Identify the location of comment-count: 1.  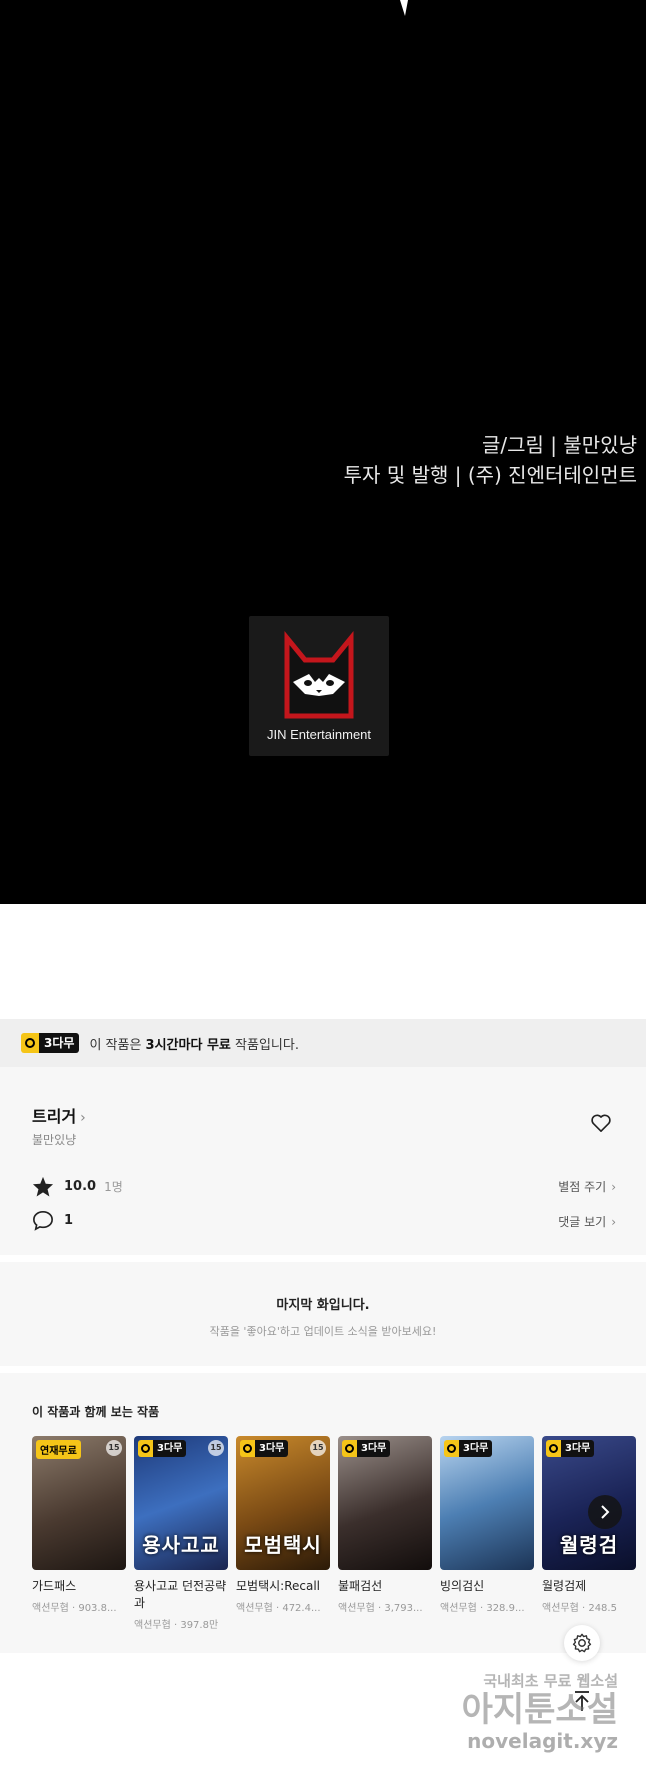
(69, 1220).